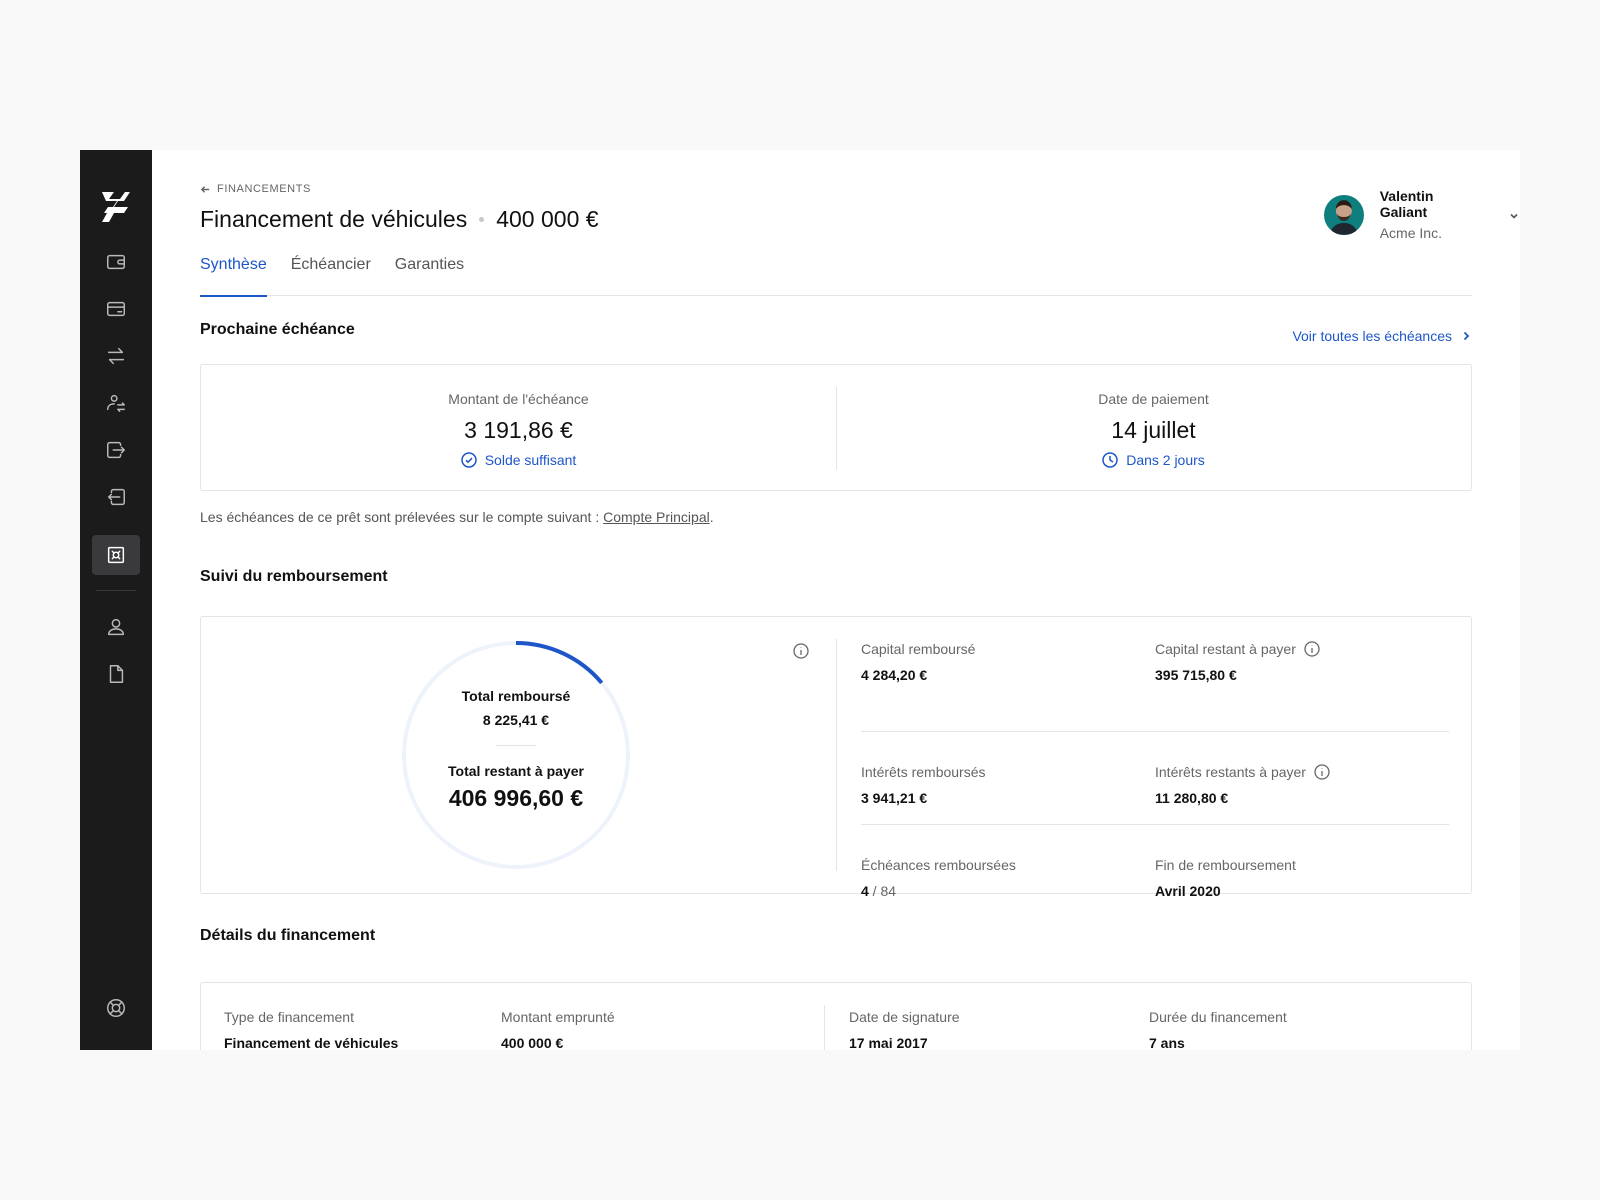 The image size is (1600, 1200). Describe the element at coordinates (294, 576) in the screenshot. I see `section-title-repayment: Suivi du remboursement` at that location.